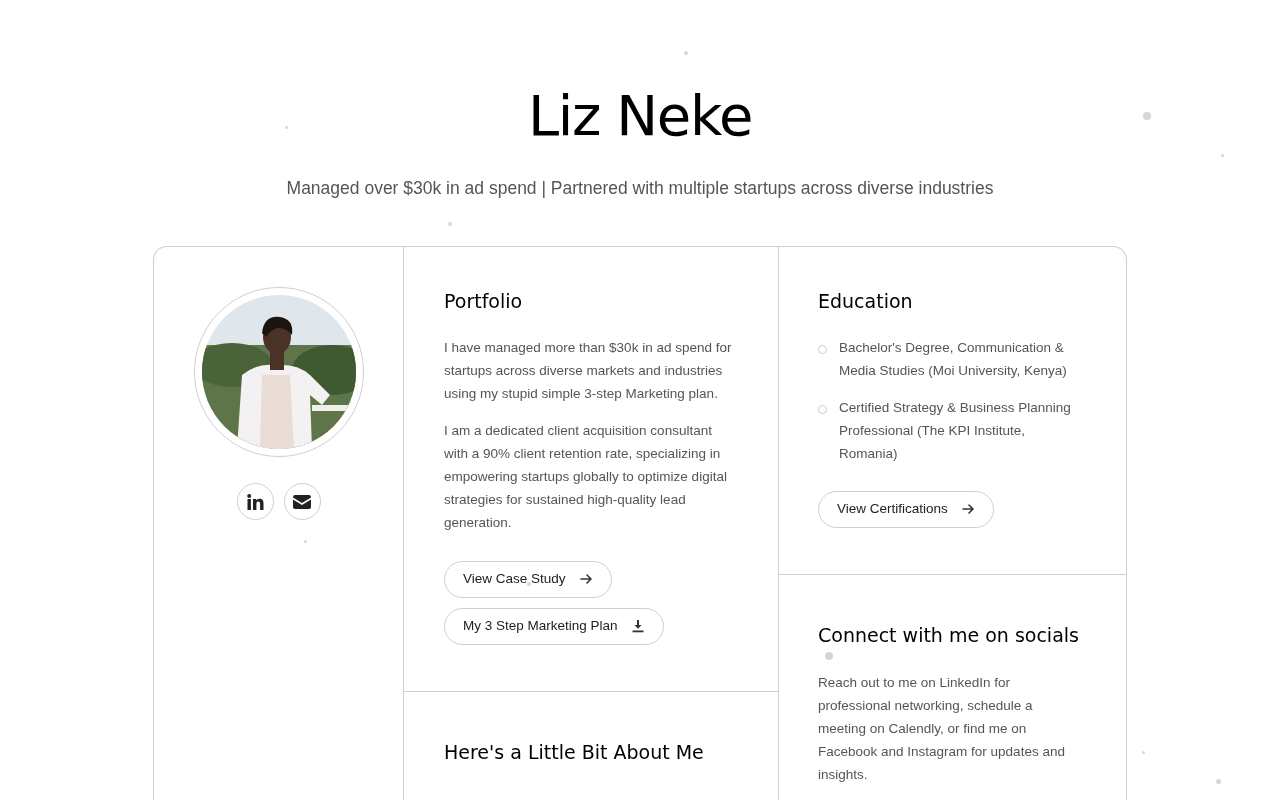 Image resolution: width=1280 pixels, height=800 pixels. I want to click on download-icon, so click(637, 626).